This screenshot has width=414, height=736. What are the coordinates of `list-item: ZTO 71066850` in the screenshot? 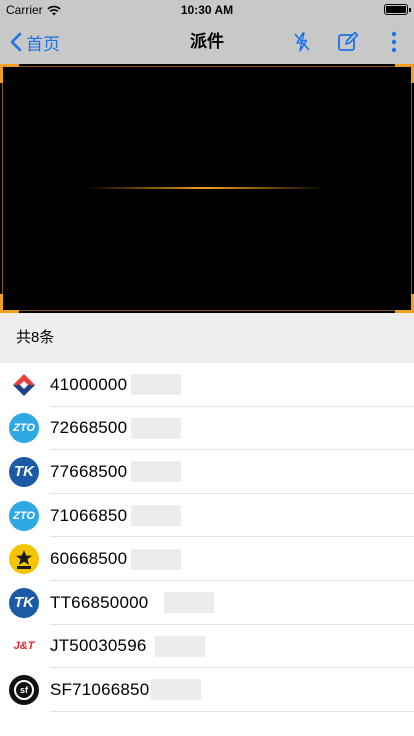 It's located at (207, 516).